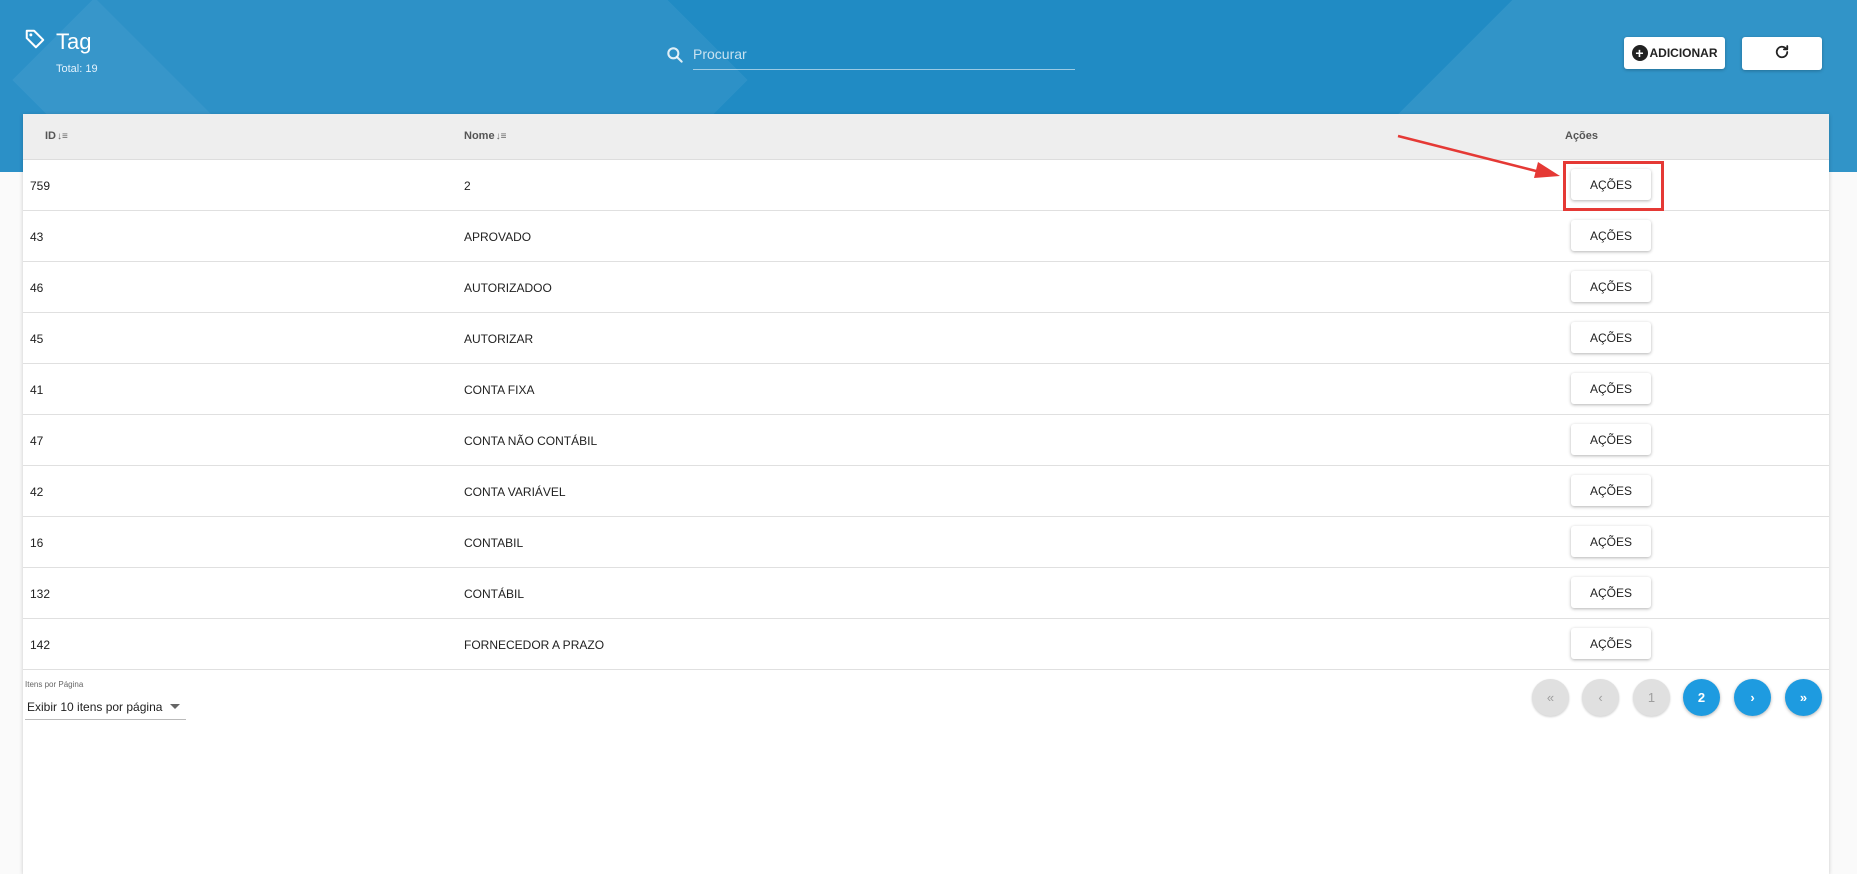  What do you see at coordinates (1752, 697) in the screenshot?
I see `next-page-button: ›` at bounding box center [1752, 697].